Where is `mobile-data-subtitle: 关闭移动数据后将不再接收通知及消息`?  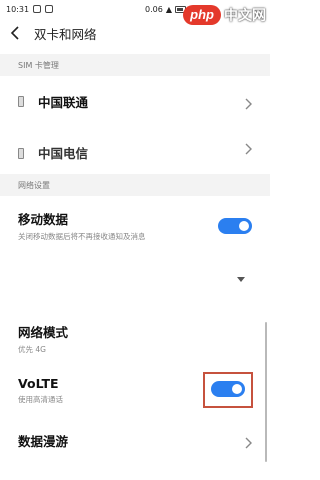
mobile-data-subtitle: 关闭移动数据后将不再接收通知及消息 is located at coordinates (82, 236).